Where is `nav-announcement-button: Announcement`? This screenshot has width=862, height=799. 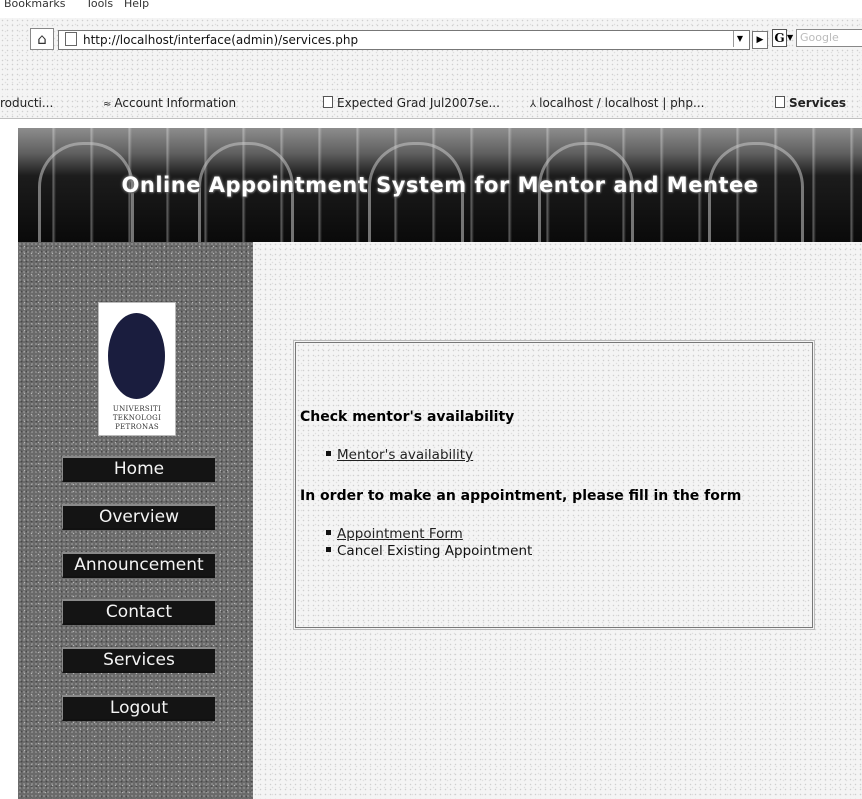 nav-announcement-button: Announcement is located at coordinates (138, 565).